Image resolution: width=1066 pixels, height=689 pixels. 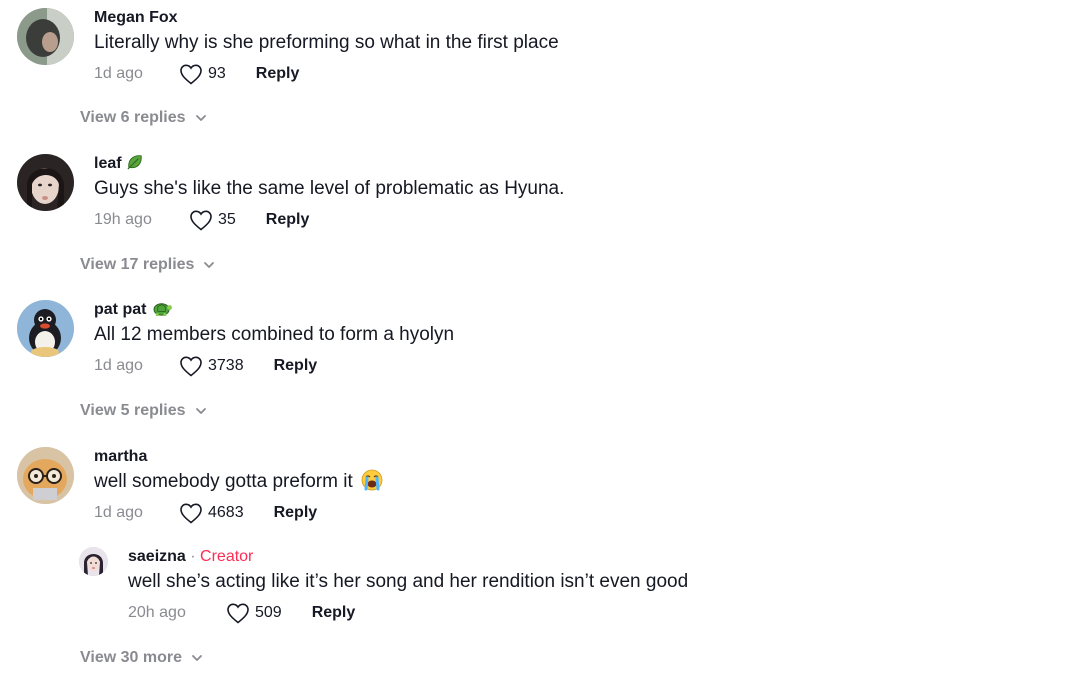 What do you see at coordinates (123, 219) in the screenshot?
I see `comment-time: 19h ago` at bounding box center [123, 219].